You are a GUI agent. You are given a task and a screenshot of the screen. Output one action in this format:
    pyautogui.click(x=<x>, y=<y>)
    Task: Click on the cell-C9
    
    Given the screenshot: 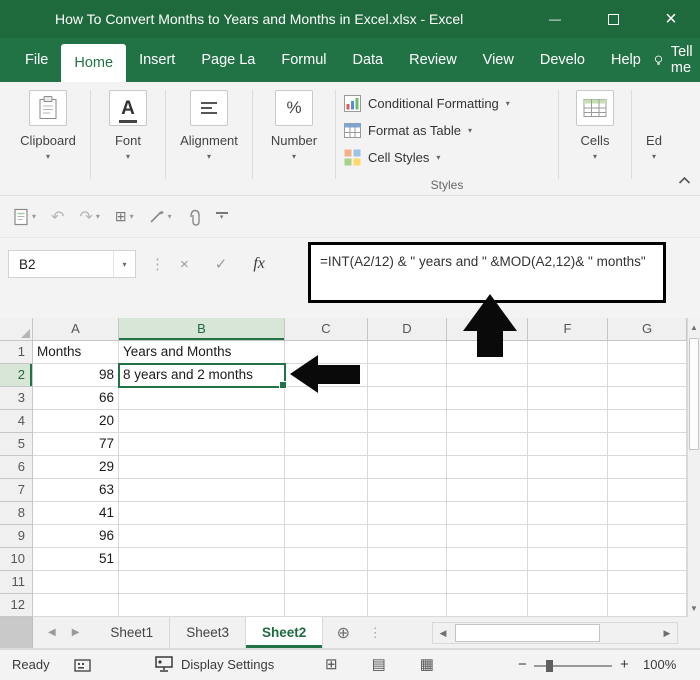 What is the action you would take?
    pyautogui.click(x=326, y=536)
    